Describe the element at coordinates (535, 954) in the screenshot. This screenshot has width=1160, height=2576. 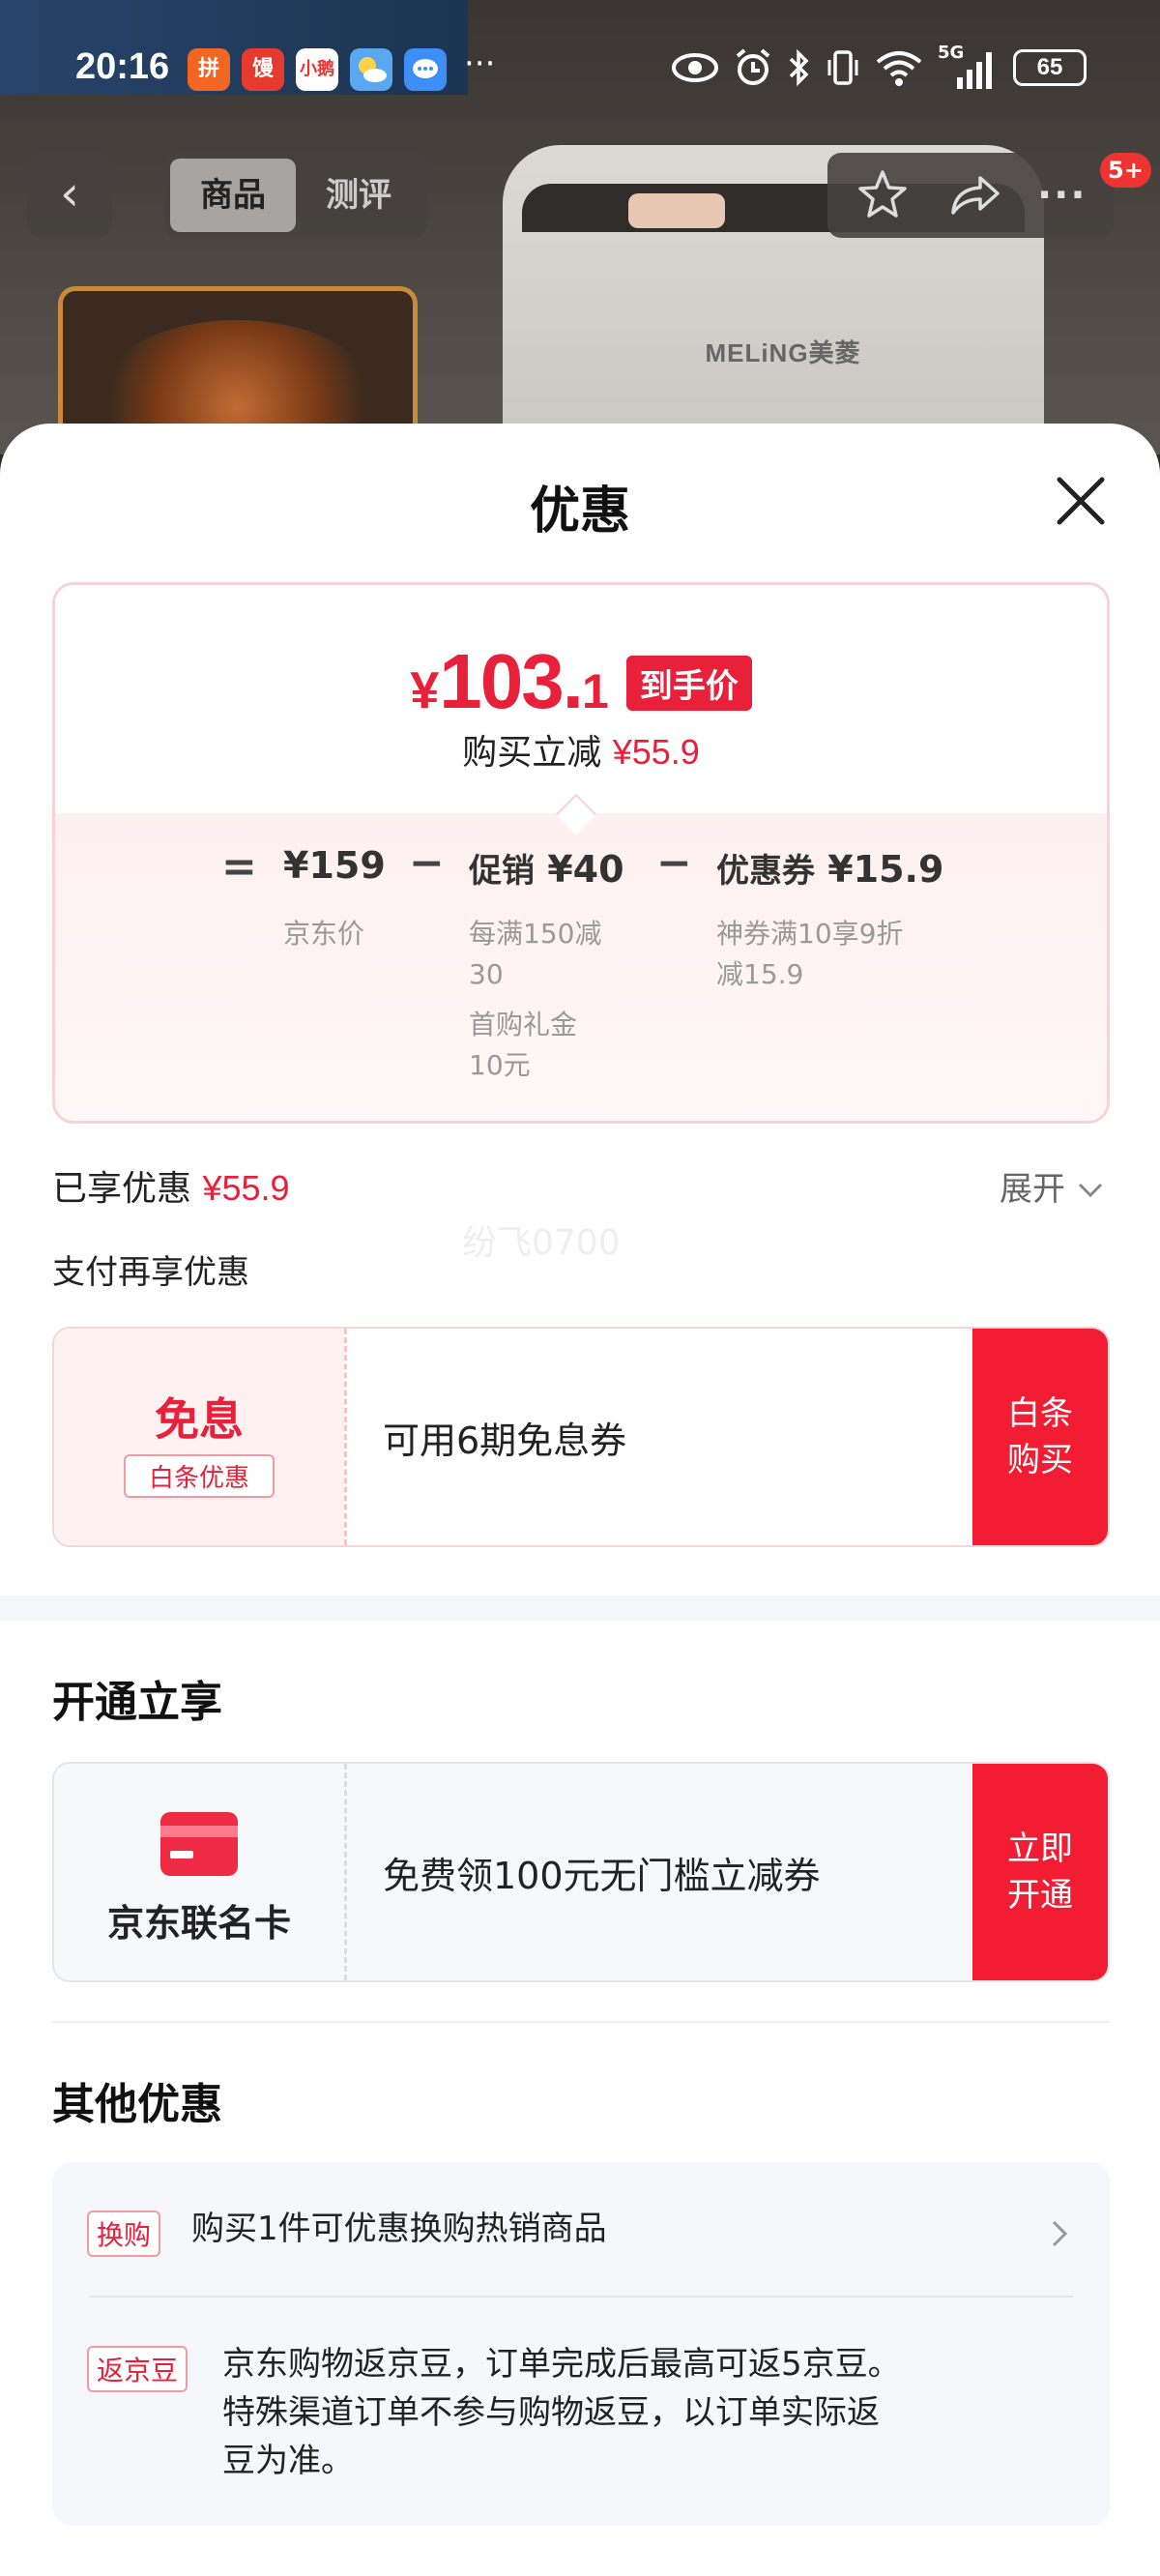
I see `promo-note-full-reduction: 每满150减 30` at that location.